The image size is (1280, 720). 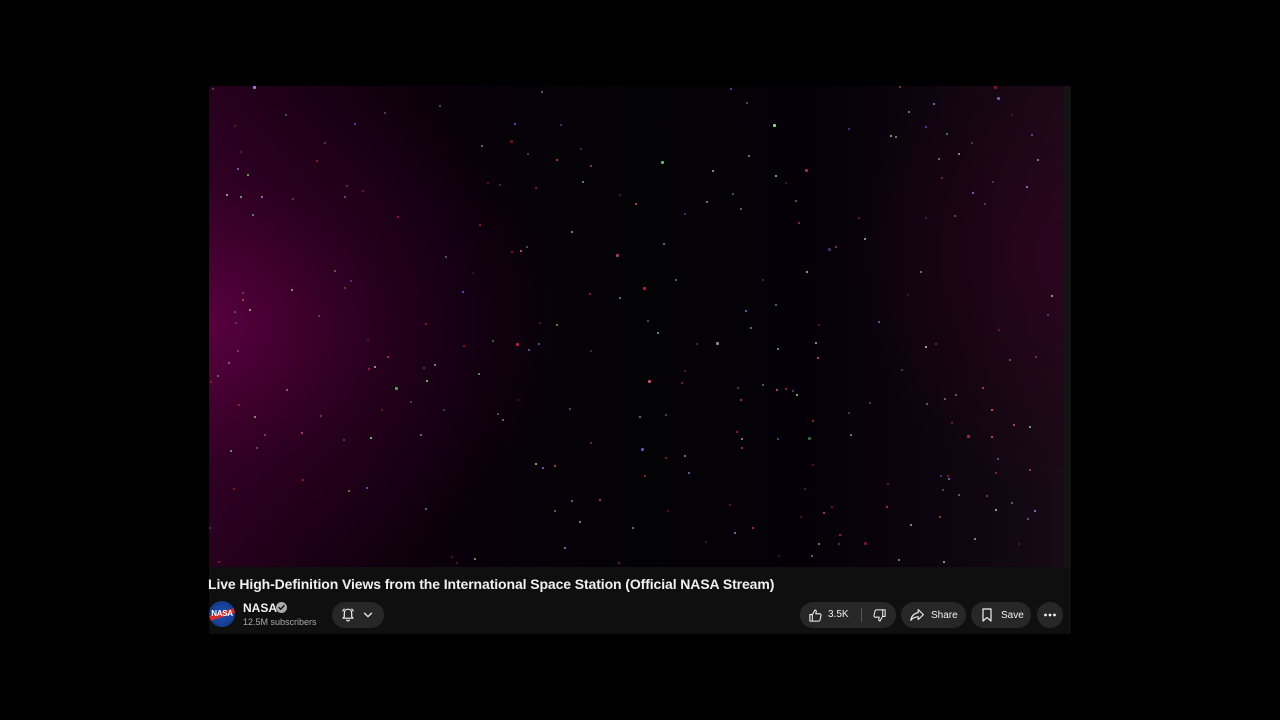 What do you see at coordinates (260, 608) in the screenshot?
I see `channel-name: NASA` at bounding box center [260, 608].